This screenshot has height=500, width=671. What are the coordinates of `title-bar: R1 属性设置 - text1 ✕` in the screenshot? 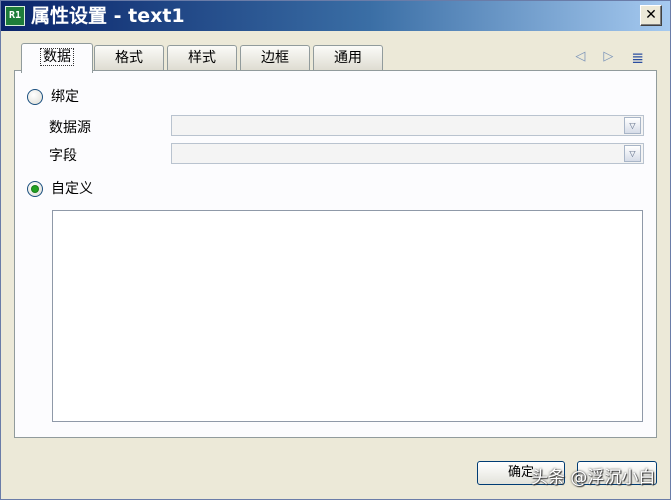 It's located at (335, 16).